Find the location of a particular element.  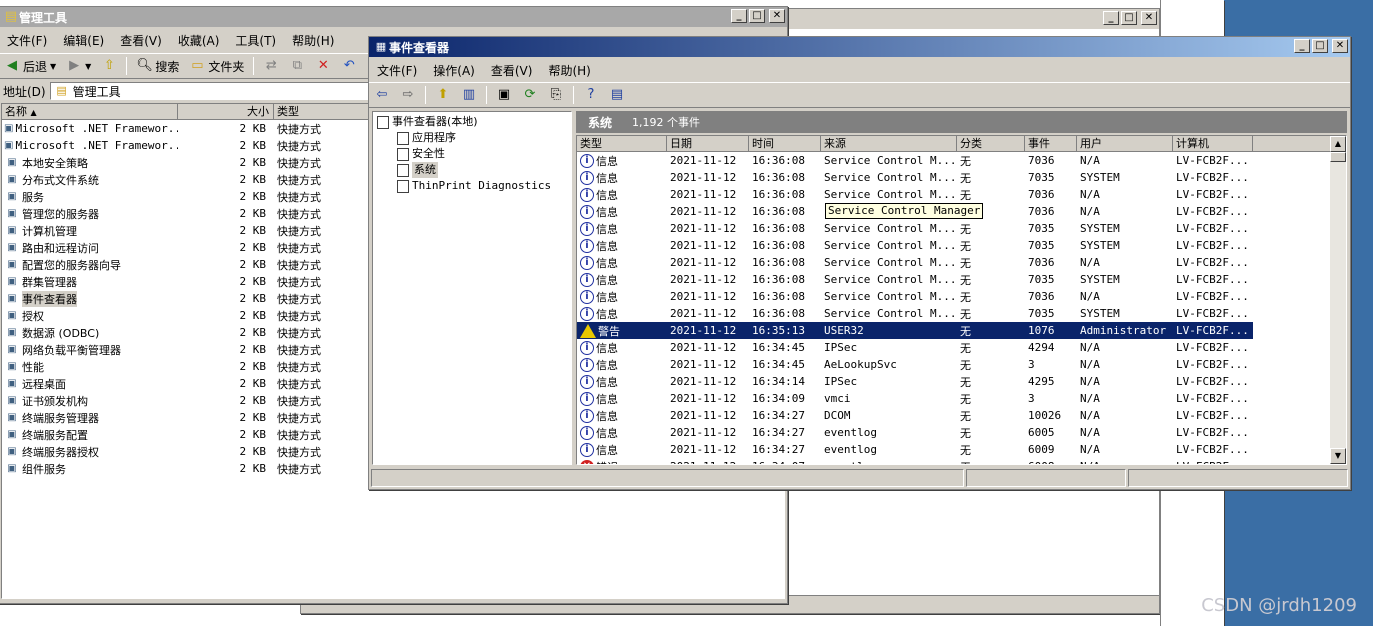

event-list-scrollbar: ▲ ▼ is located at coordinates (1338, 300).